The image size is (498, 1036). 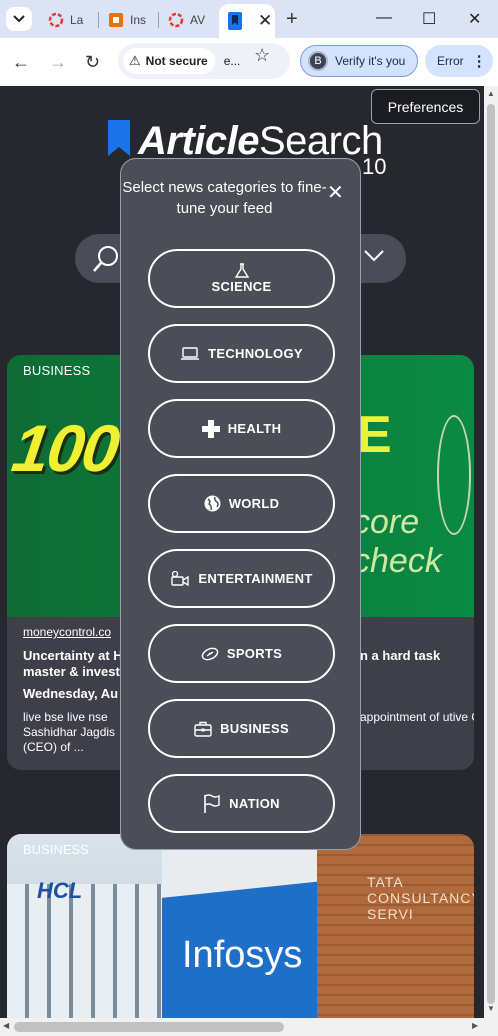 What do you see at coordinates (119, 138) in the screenshot?
I see `bookmark-logo-icon` at bounding box center [119, 138].